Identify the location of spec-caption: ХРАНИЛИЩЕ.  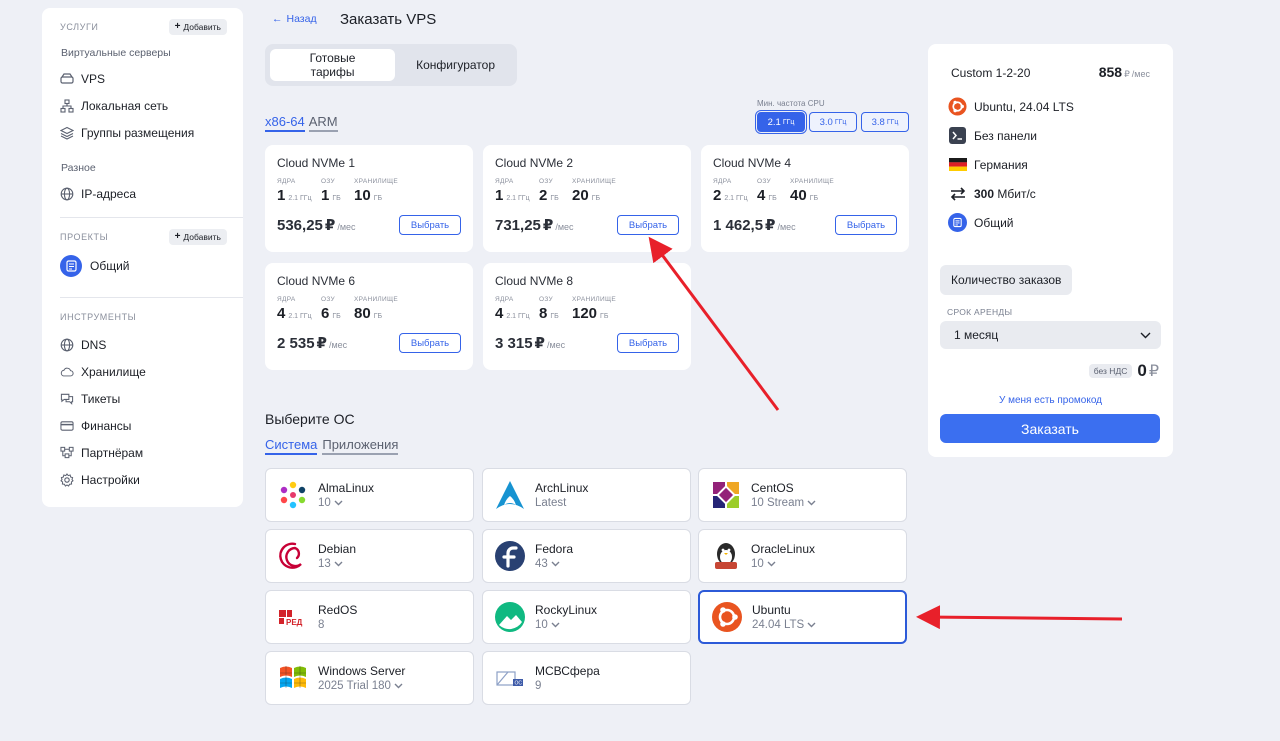
(594, 299).